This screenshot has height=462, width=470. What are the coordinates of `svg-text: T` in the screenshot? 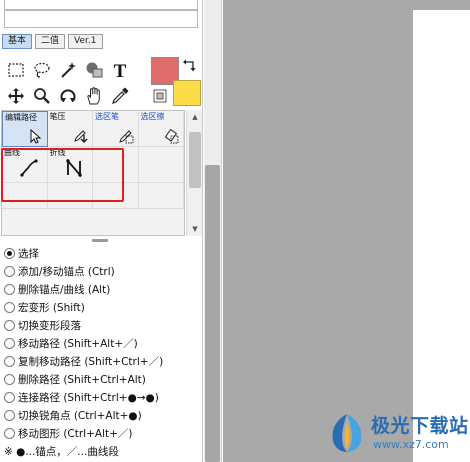 It's located at (120, 70).